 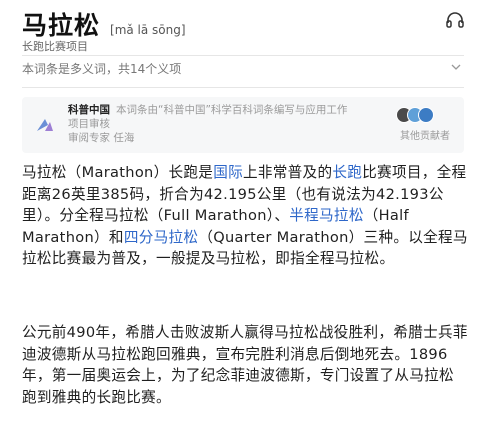 What do you see at coordinates (455, 20) in the screenshot?
I see `headphones-icon` at bounding box center [455, 20].